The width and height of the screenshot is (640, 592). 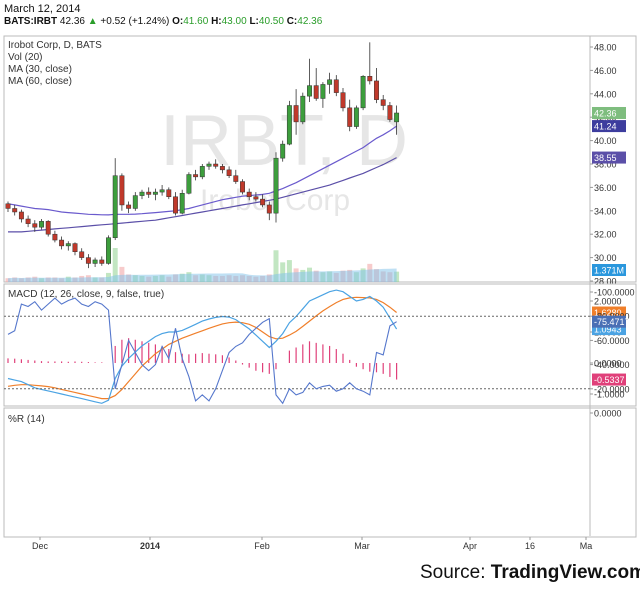 I want to click on price-last-volume: 1.371M, so click(x=609, y=271).